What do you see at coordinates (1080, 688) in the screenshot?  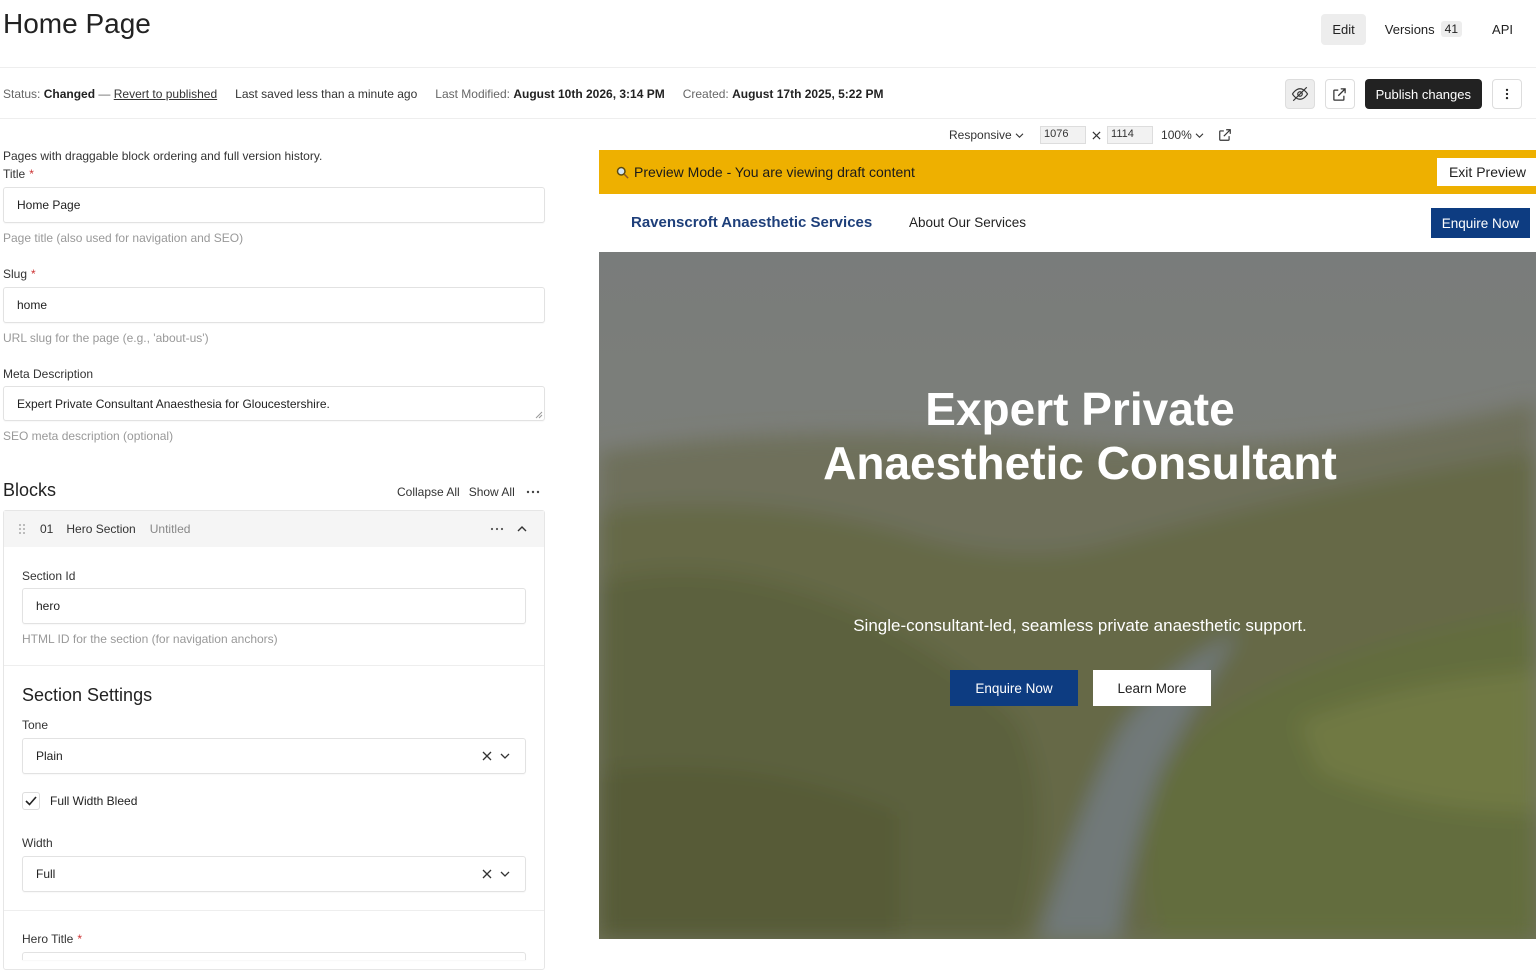 I see `hero-buttons: Enquire Now Learn More` at bounding box center [1080, 688].